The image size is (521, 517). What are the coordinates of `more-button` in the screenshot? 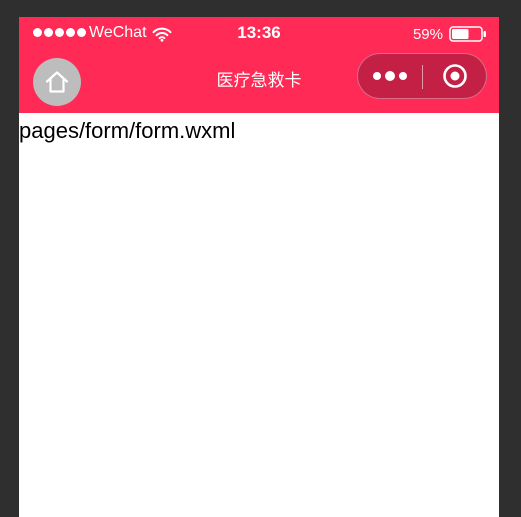 It's located at (390, 76).